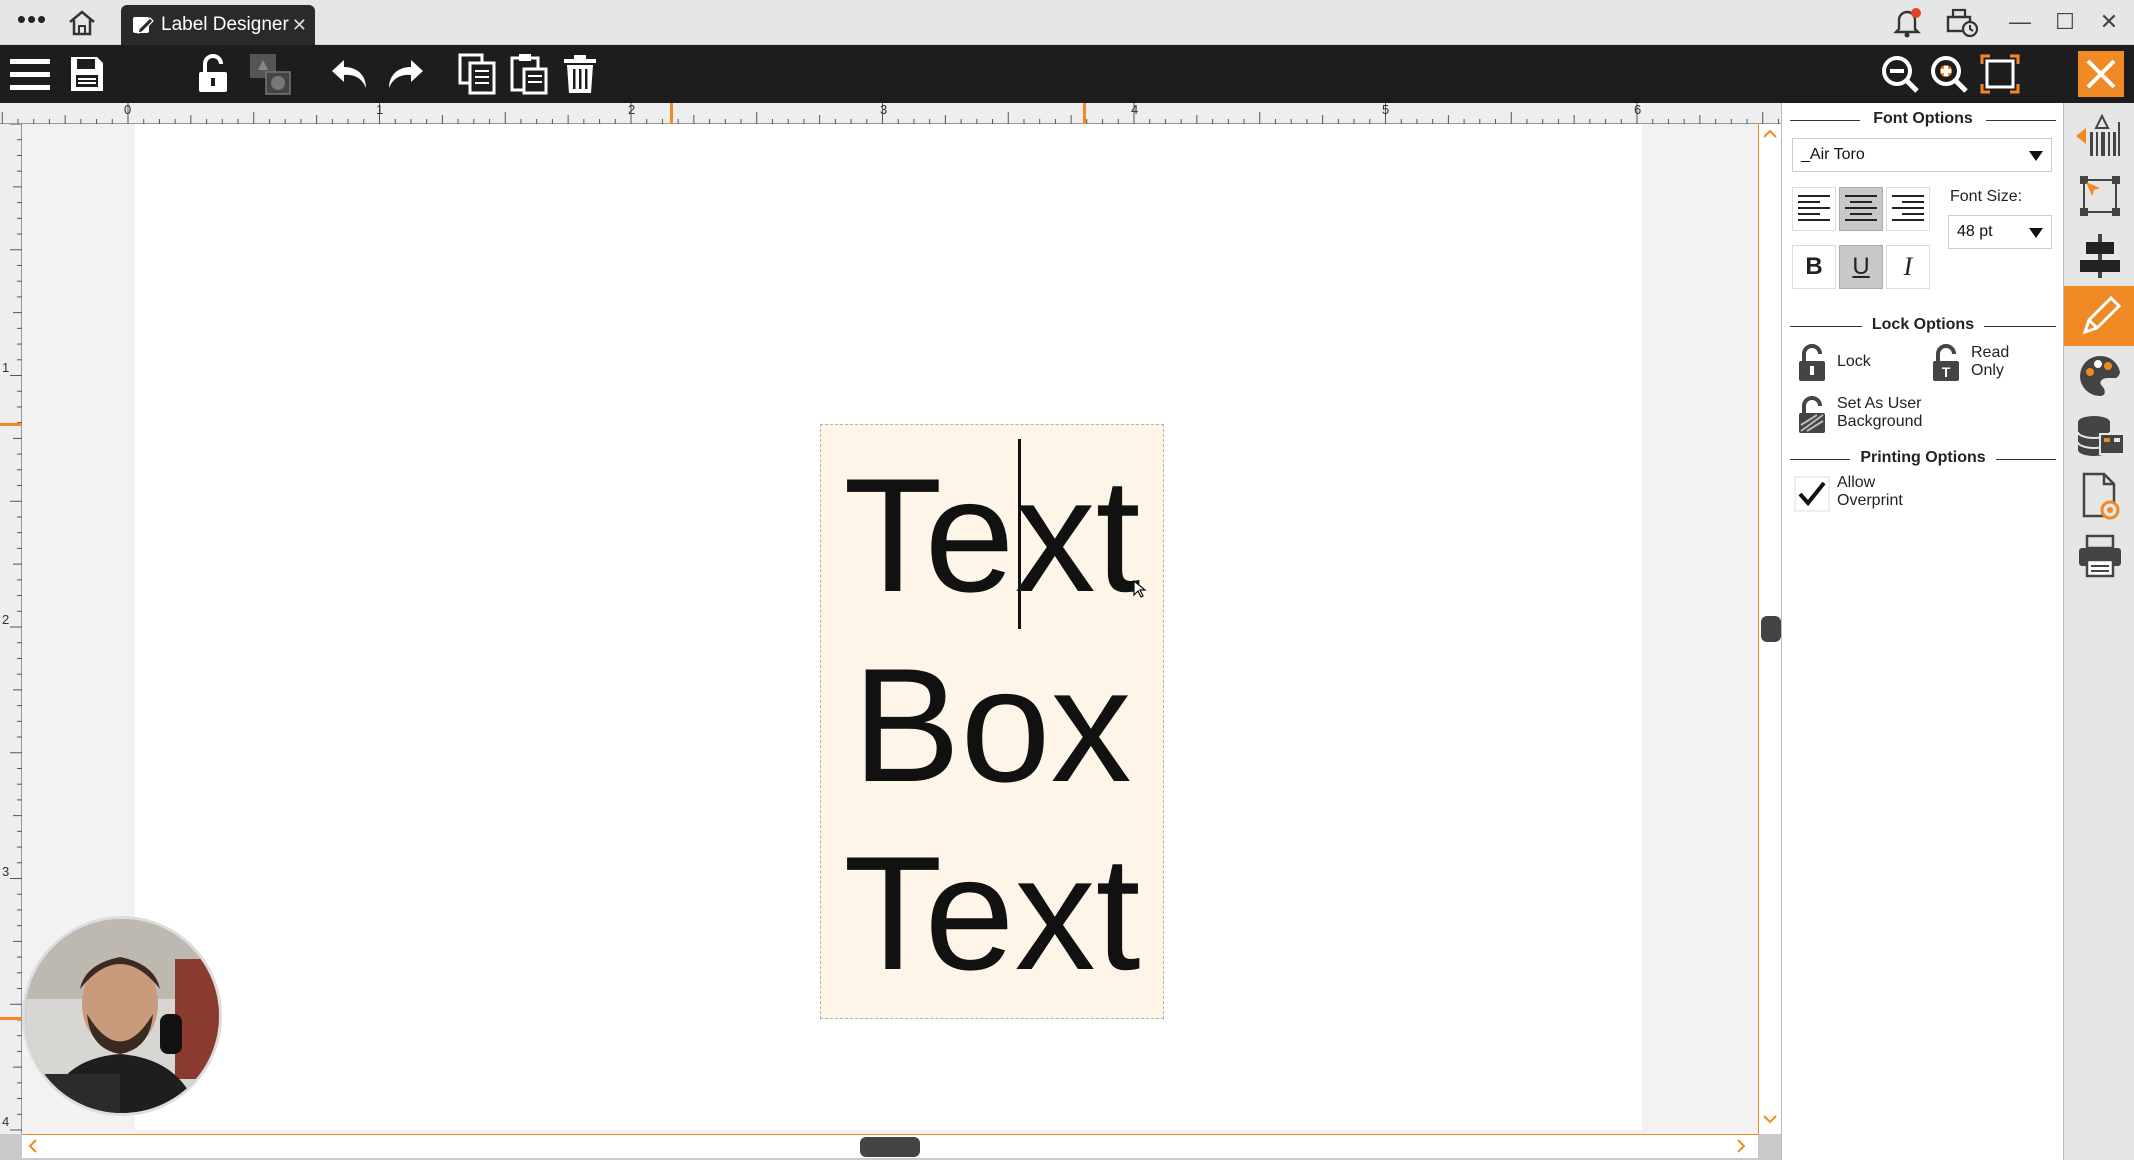 This screenshot has height=1160, width=2134. Describe the element at coordinates (529, 74) in the screenshot. I see `paste-icon` at that location.